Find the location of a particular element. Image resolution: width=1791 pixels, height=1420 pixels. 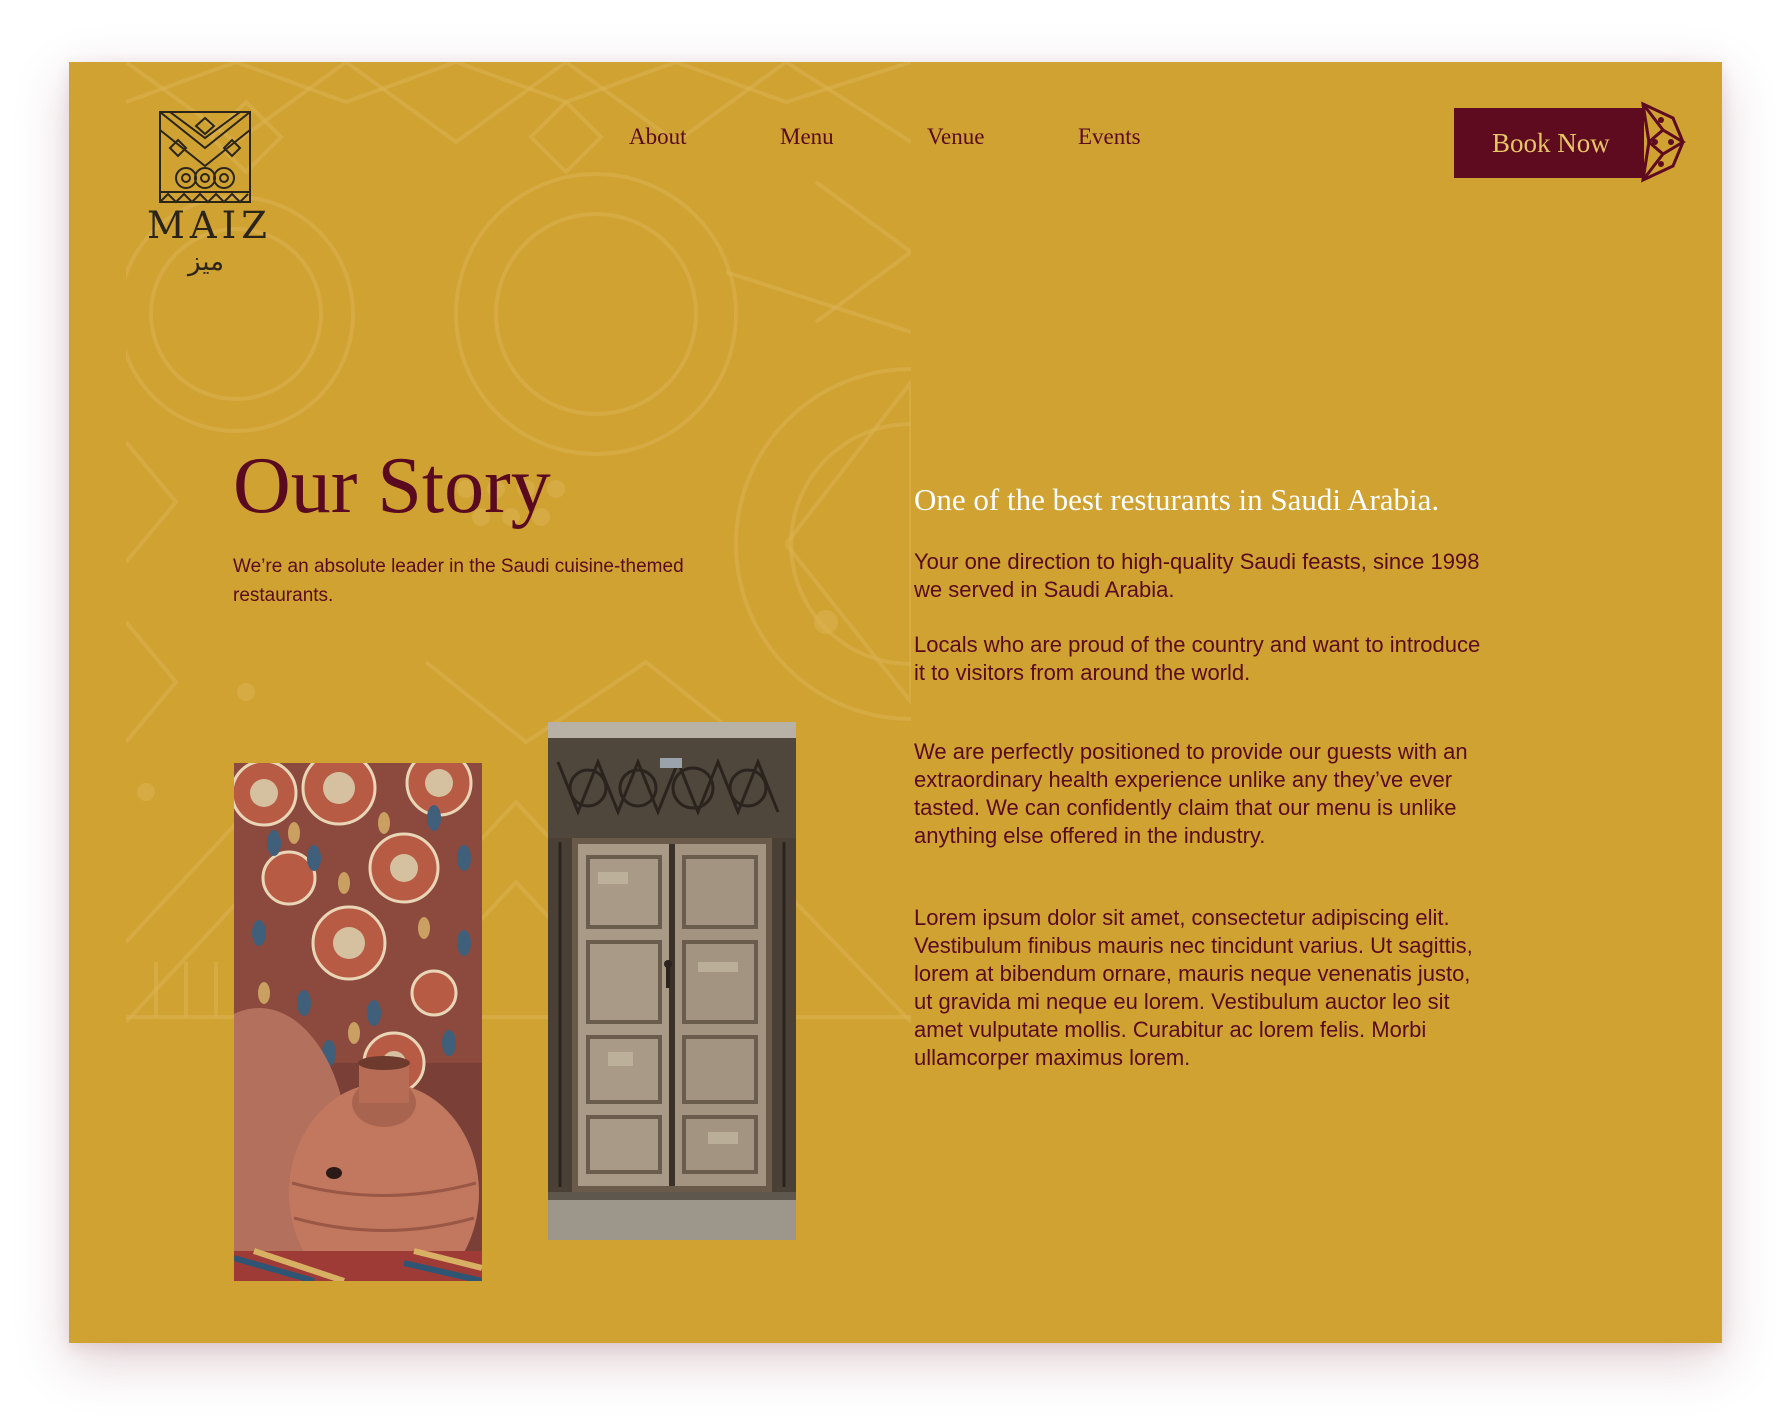

handicraft-market-photo is located at coordinates (358, 1022).